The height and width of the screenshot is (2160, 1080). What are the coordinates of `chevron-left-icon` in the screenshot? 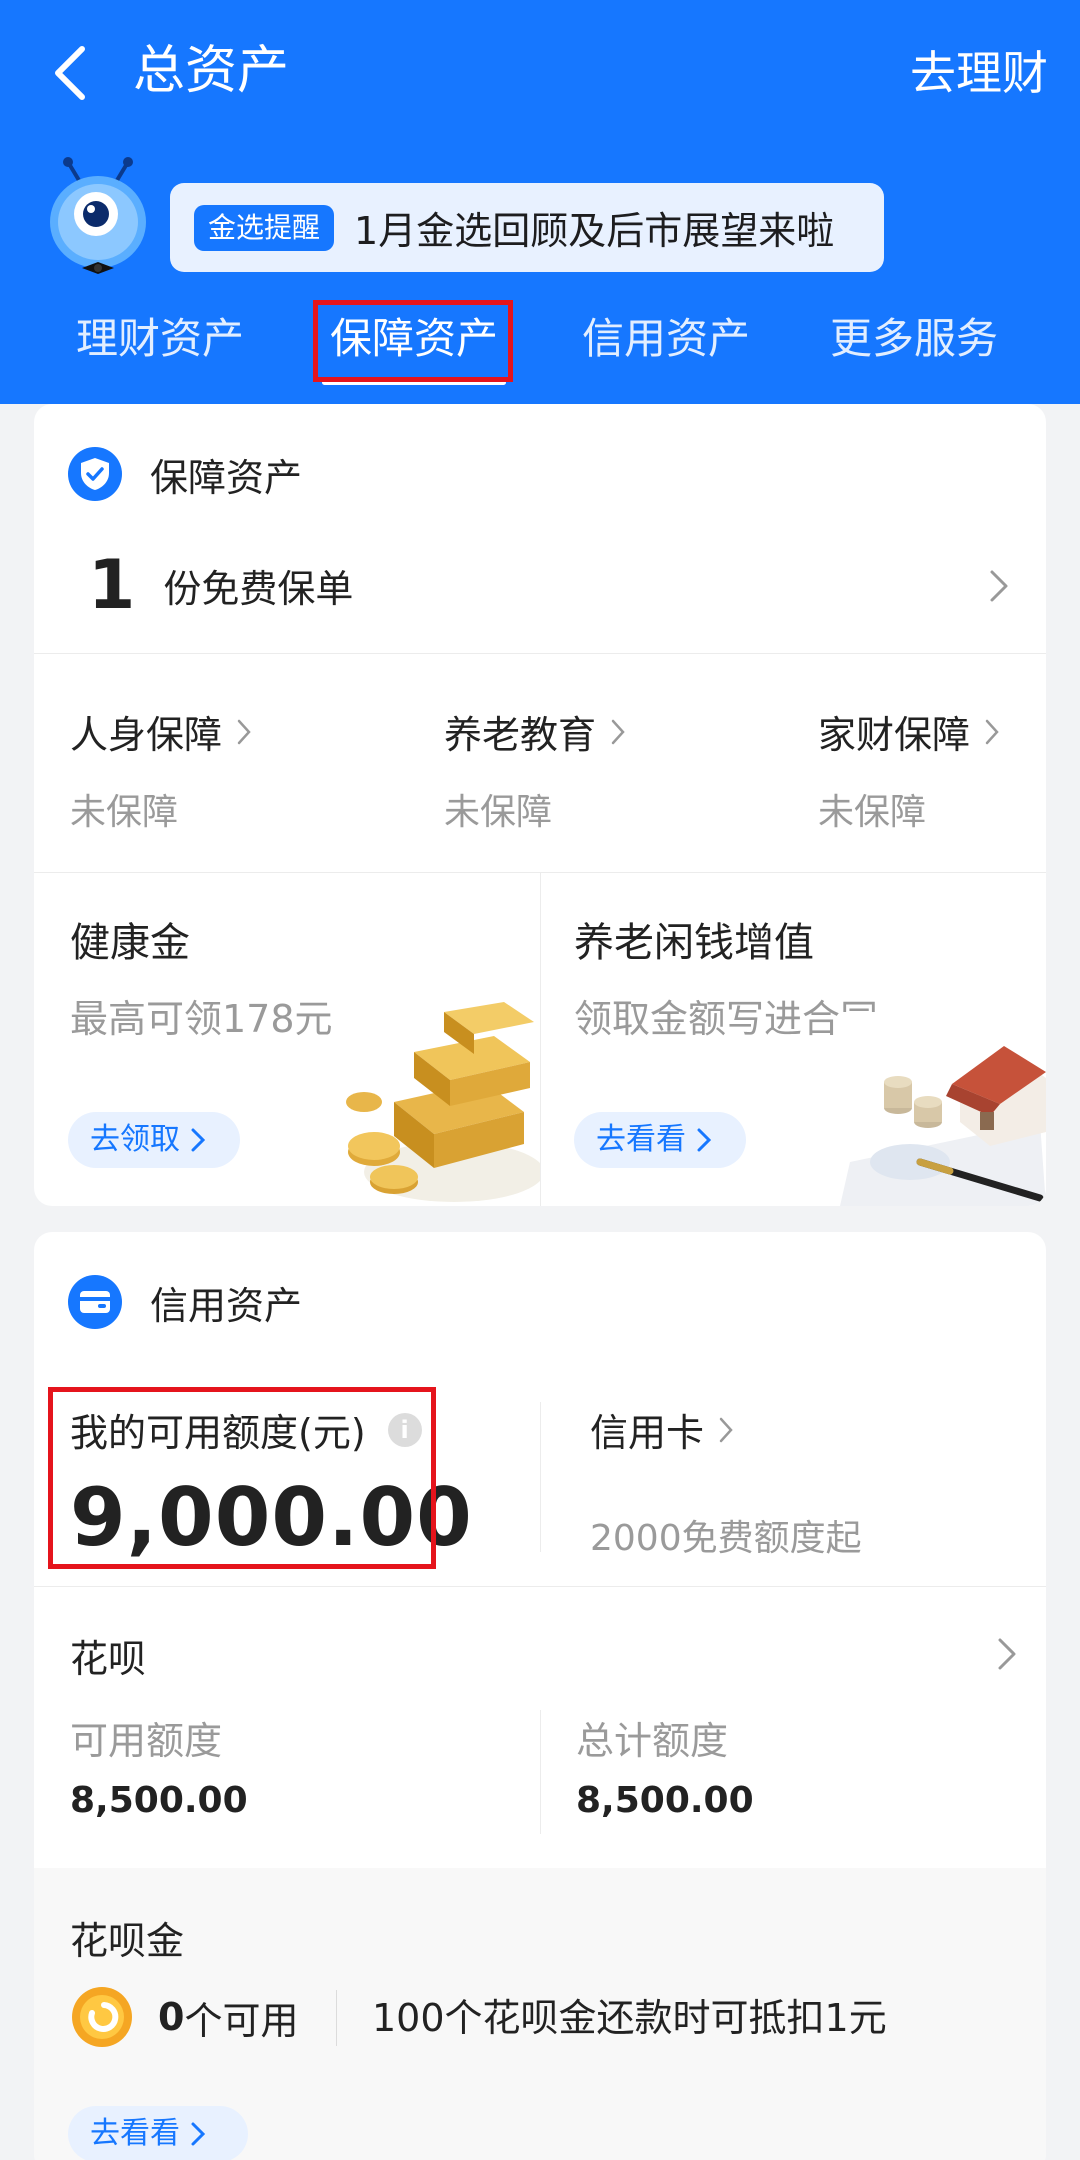 It's located at (70, 73).